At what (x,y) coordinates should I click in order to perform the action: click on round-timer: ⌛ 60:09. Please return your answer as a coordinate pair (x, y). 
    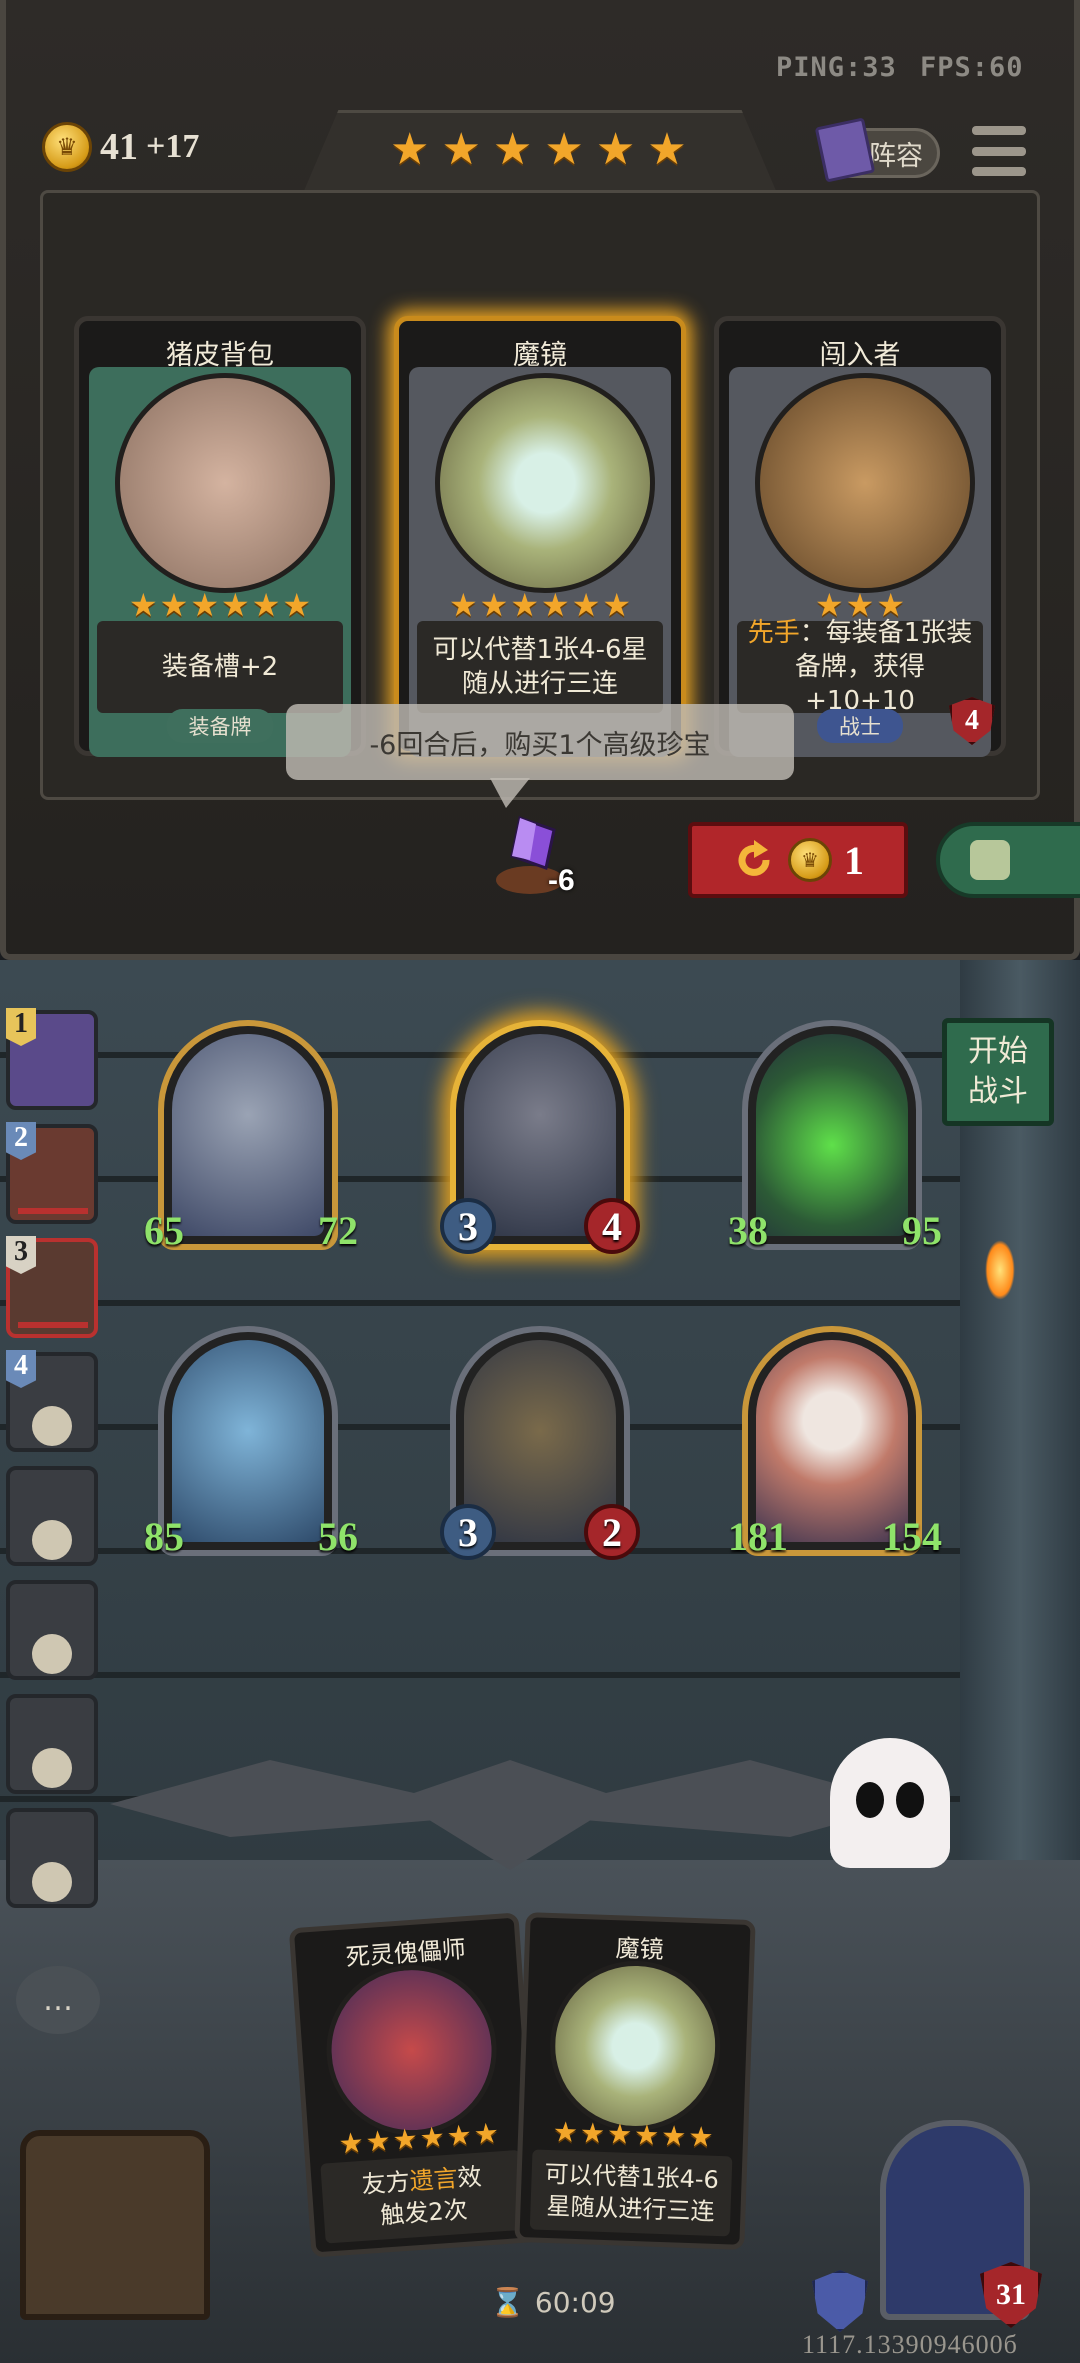
    Looking at the image, I should click on (553, 2302).